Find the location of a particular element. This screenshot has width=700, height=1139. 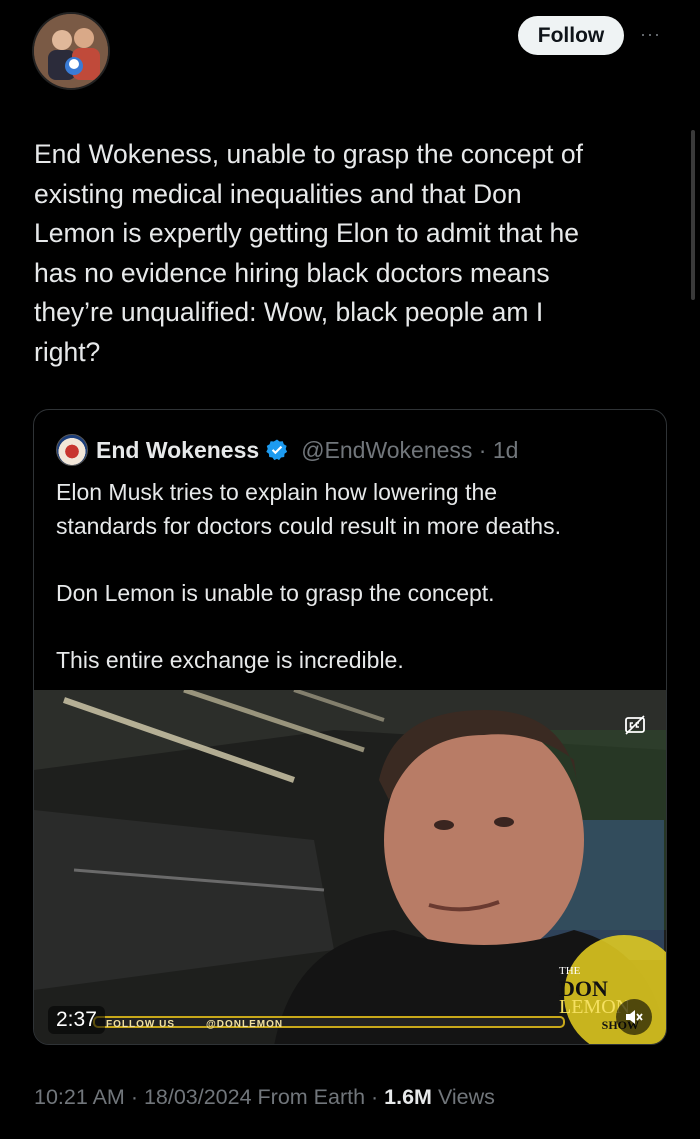

quoted-handle-time: @EndWokeness · 1d is located at coordinates (410, 449).